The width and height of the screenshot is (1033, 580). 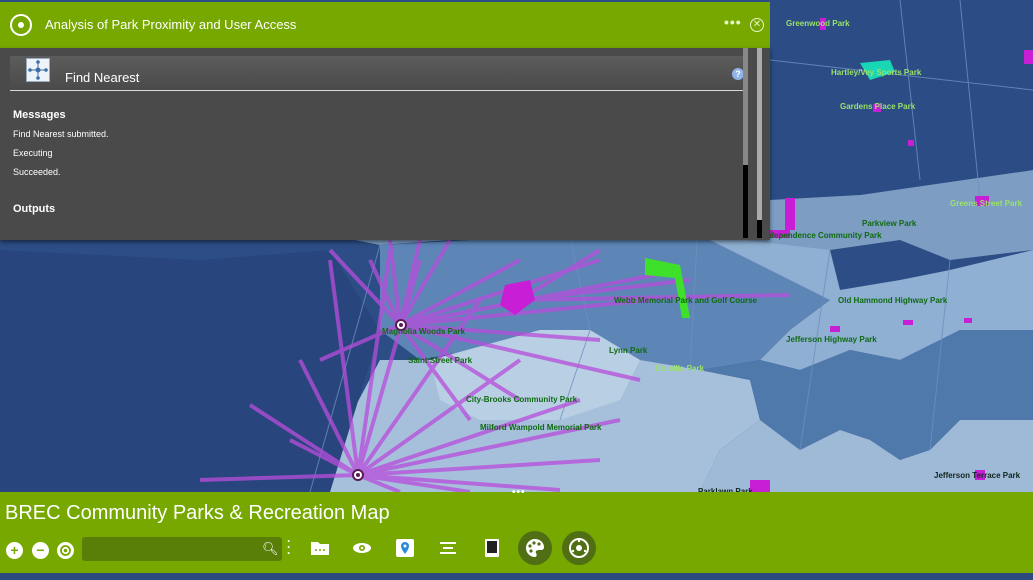 I want to click on park-label: Jefferson Terrace Park, so click(x=977, y=475).